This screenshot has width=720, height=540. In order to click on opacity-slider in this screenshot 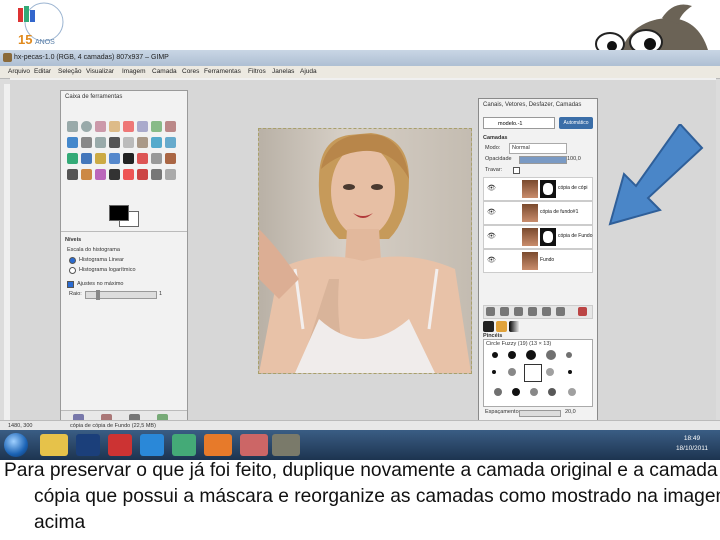, I will do `click(543, 160)`.